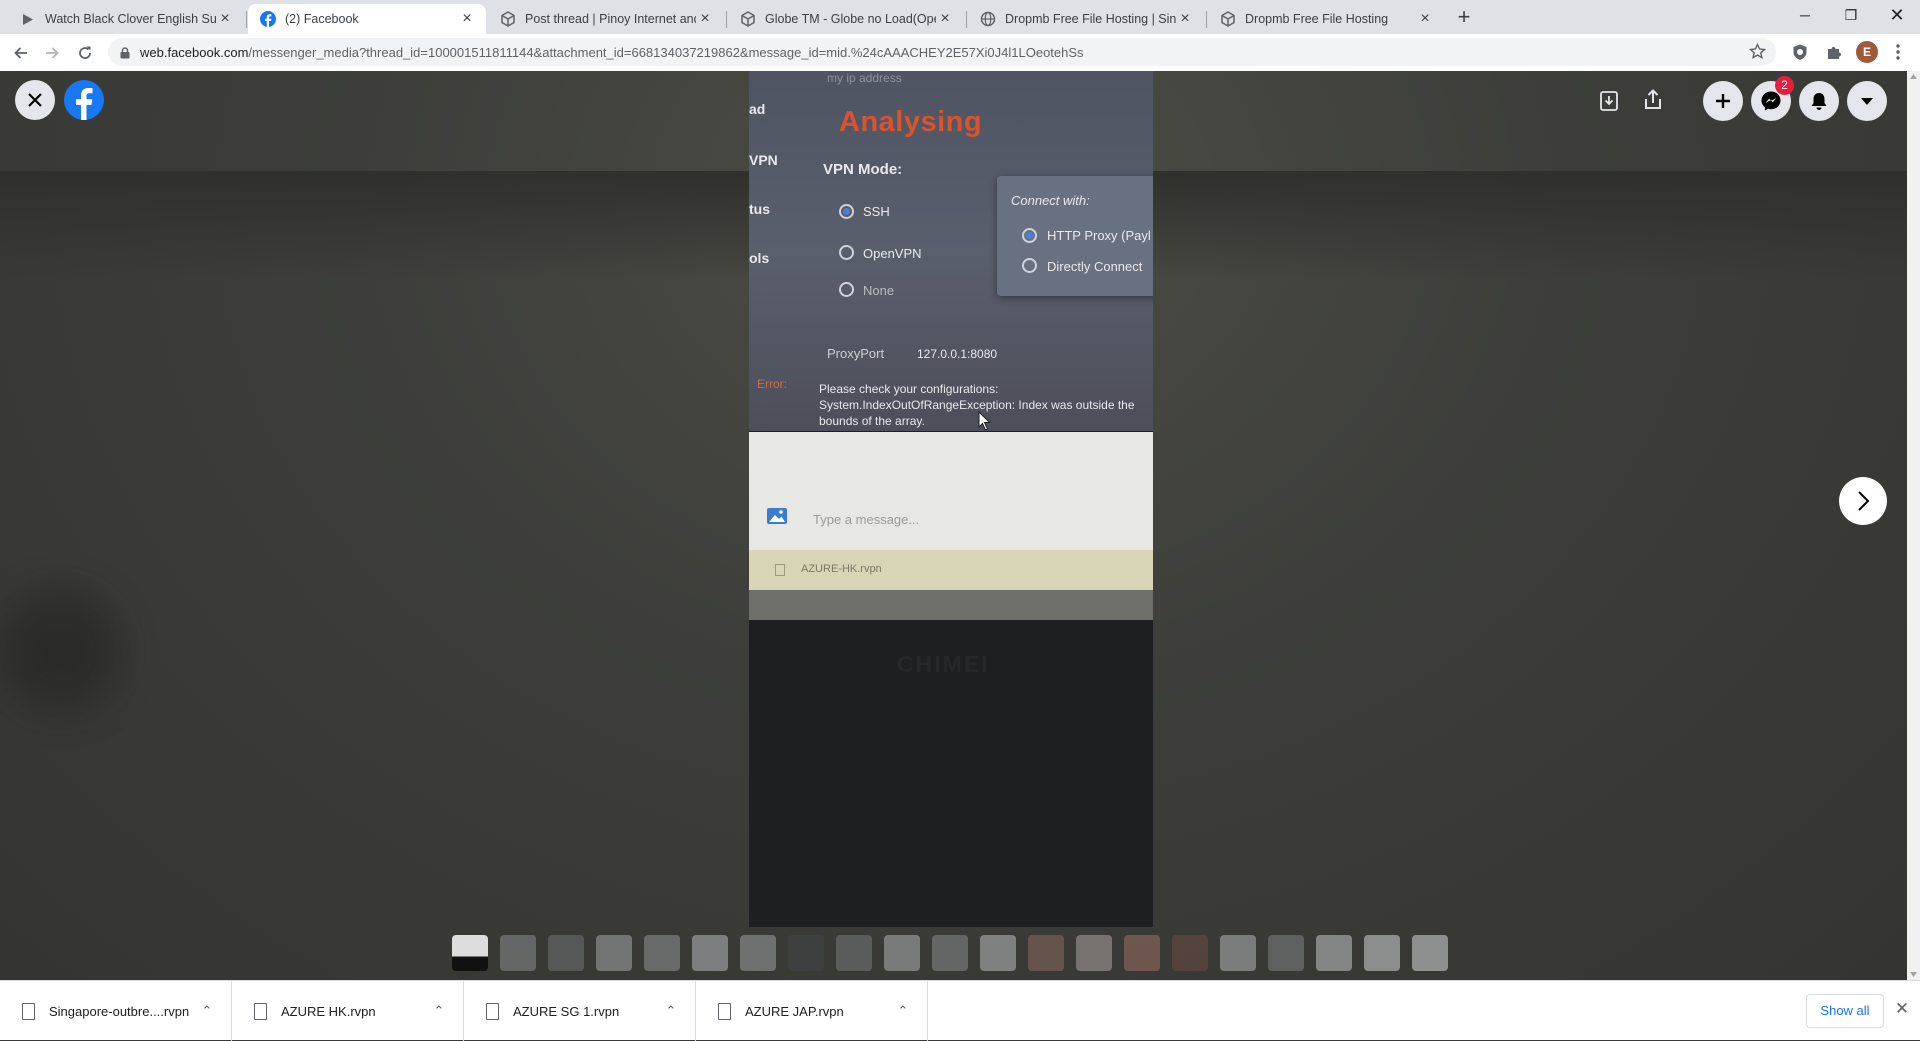 This screenshot has width=1920, height=1041. What do you see at coordinates (911, 122) in the screenshot?
I see `photo-heading: Analysing` at bounding box center [911, 122].